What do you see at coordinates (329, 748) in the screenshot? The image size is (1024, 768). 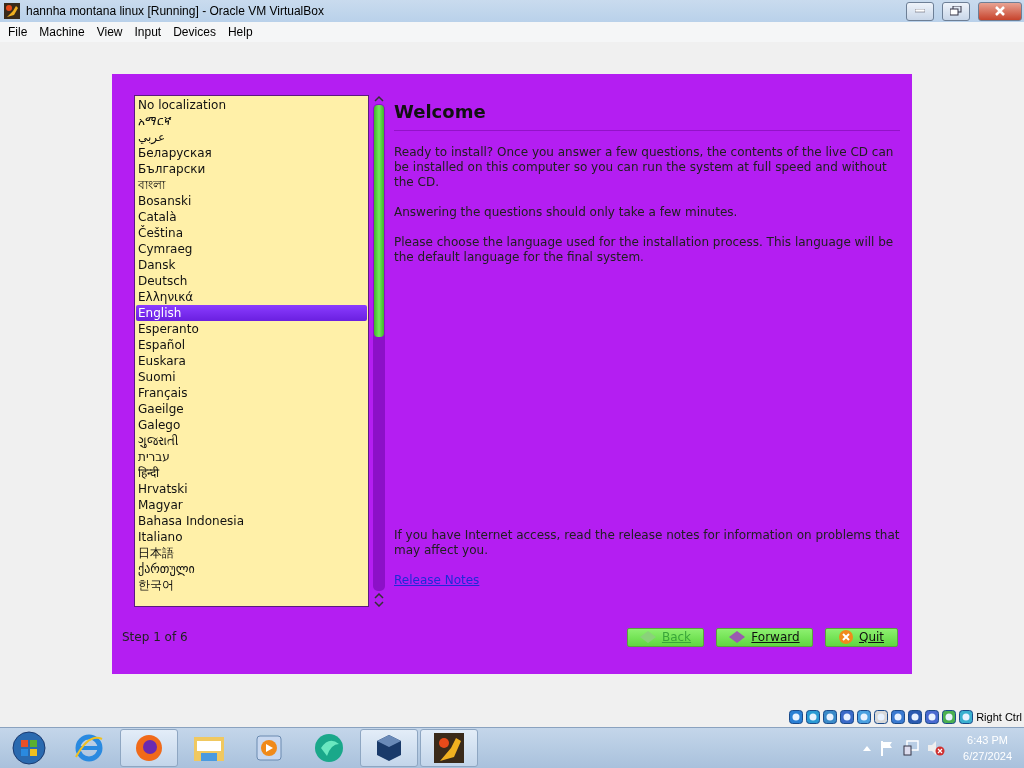 I see `swirl-icon` at bounding box center [329, 748].